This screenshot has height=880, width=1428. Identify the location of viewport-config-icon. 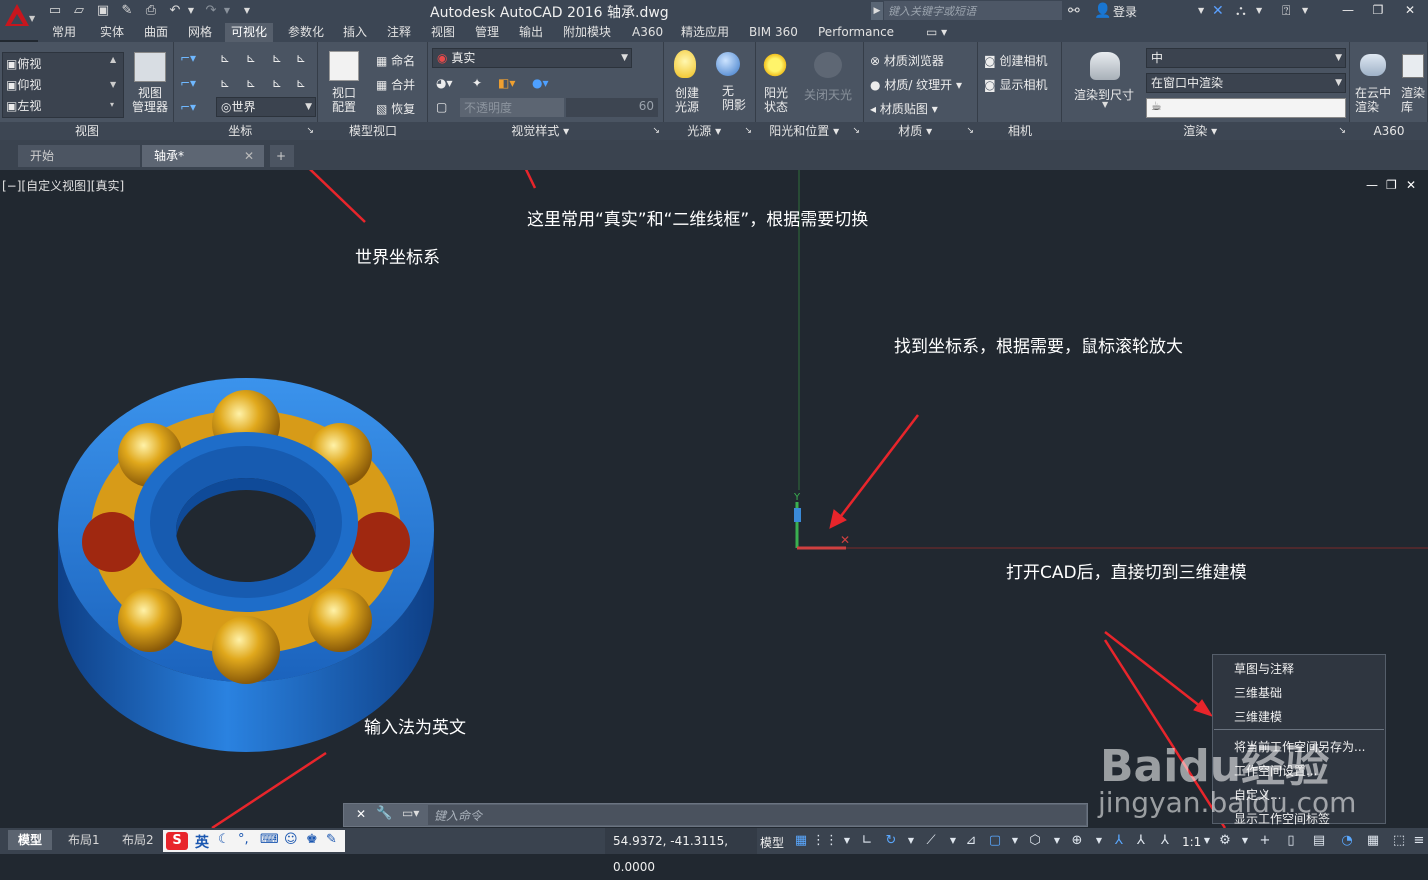
(344, 66).